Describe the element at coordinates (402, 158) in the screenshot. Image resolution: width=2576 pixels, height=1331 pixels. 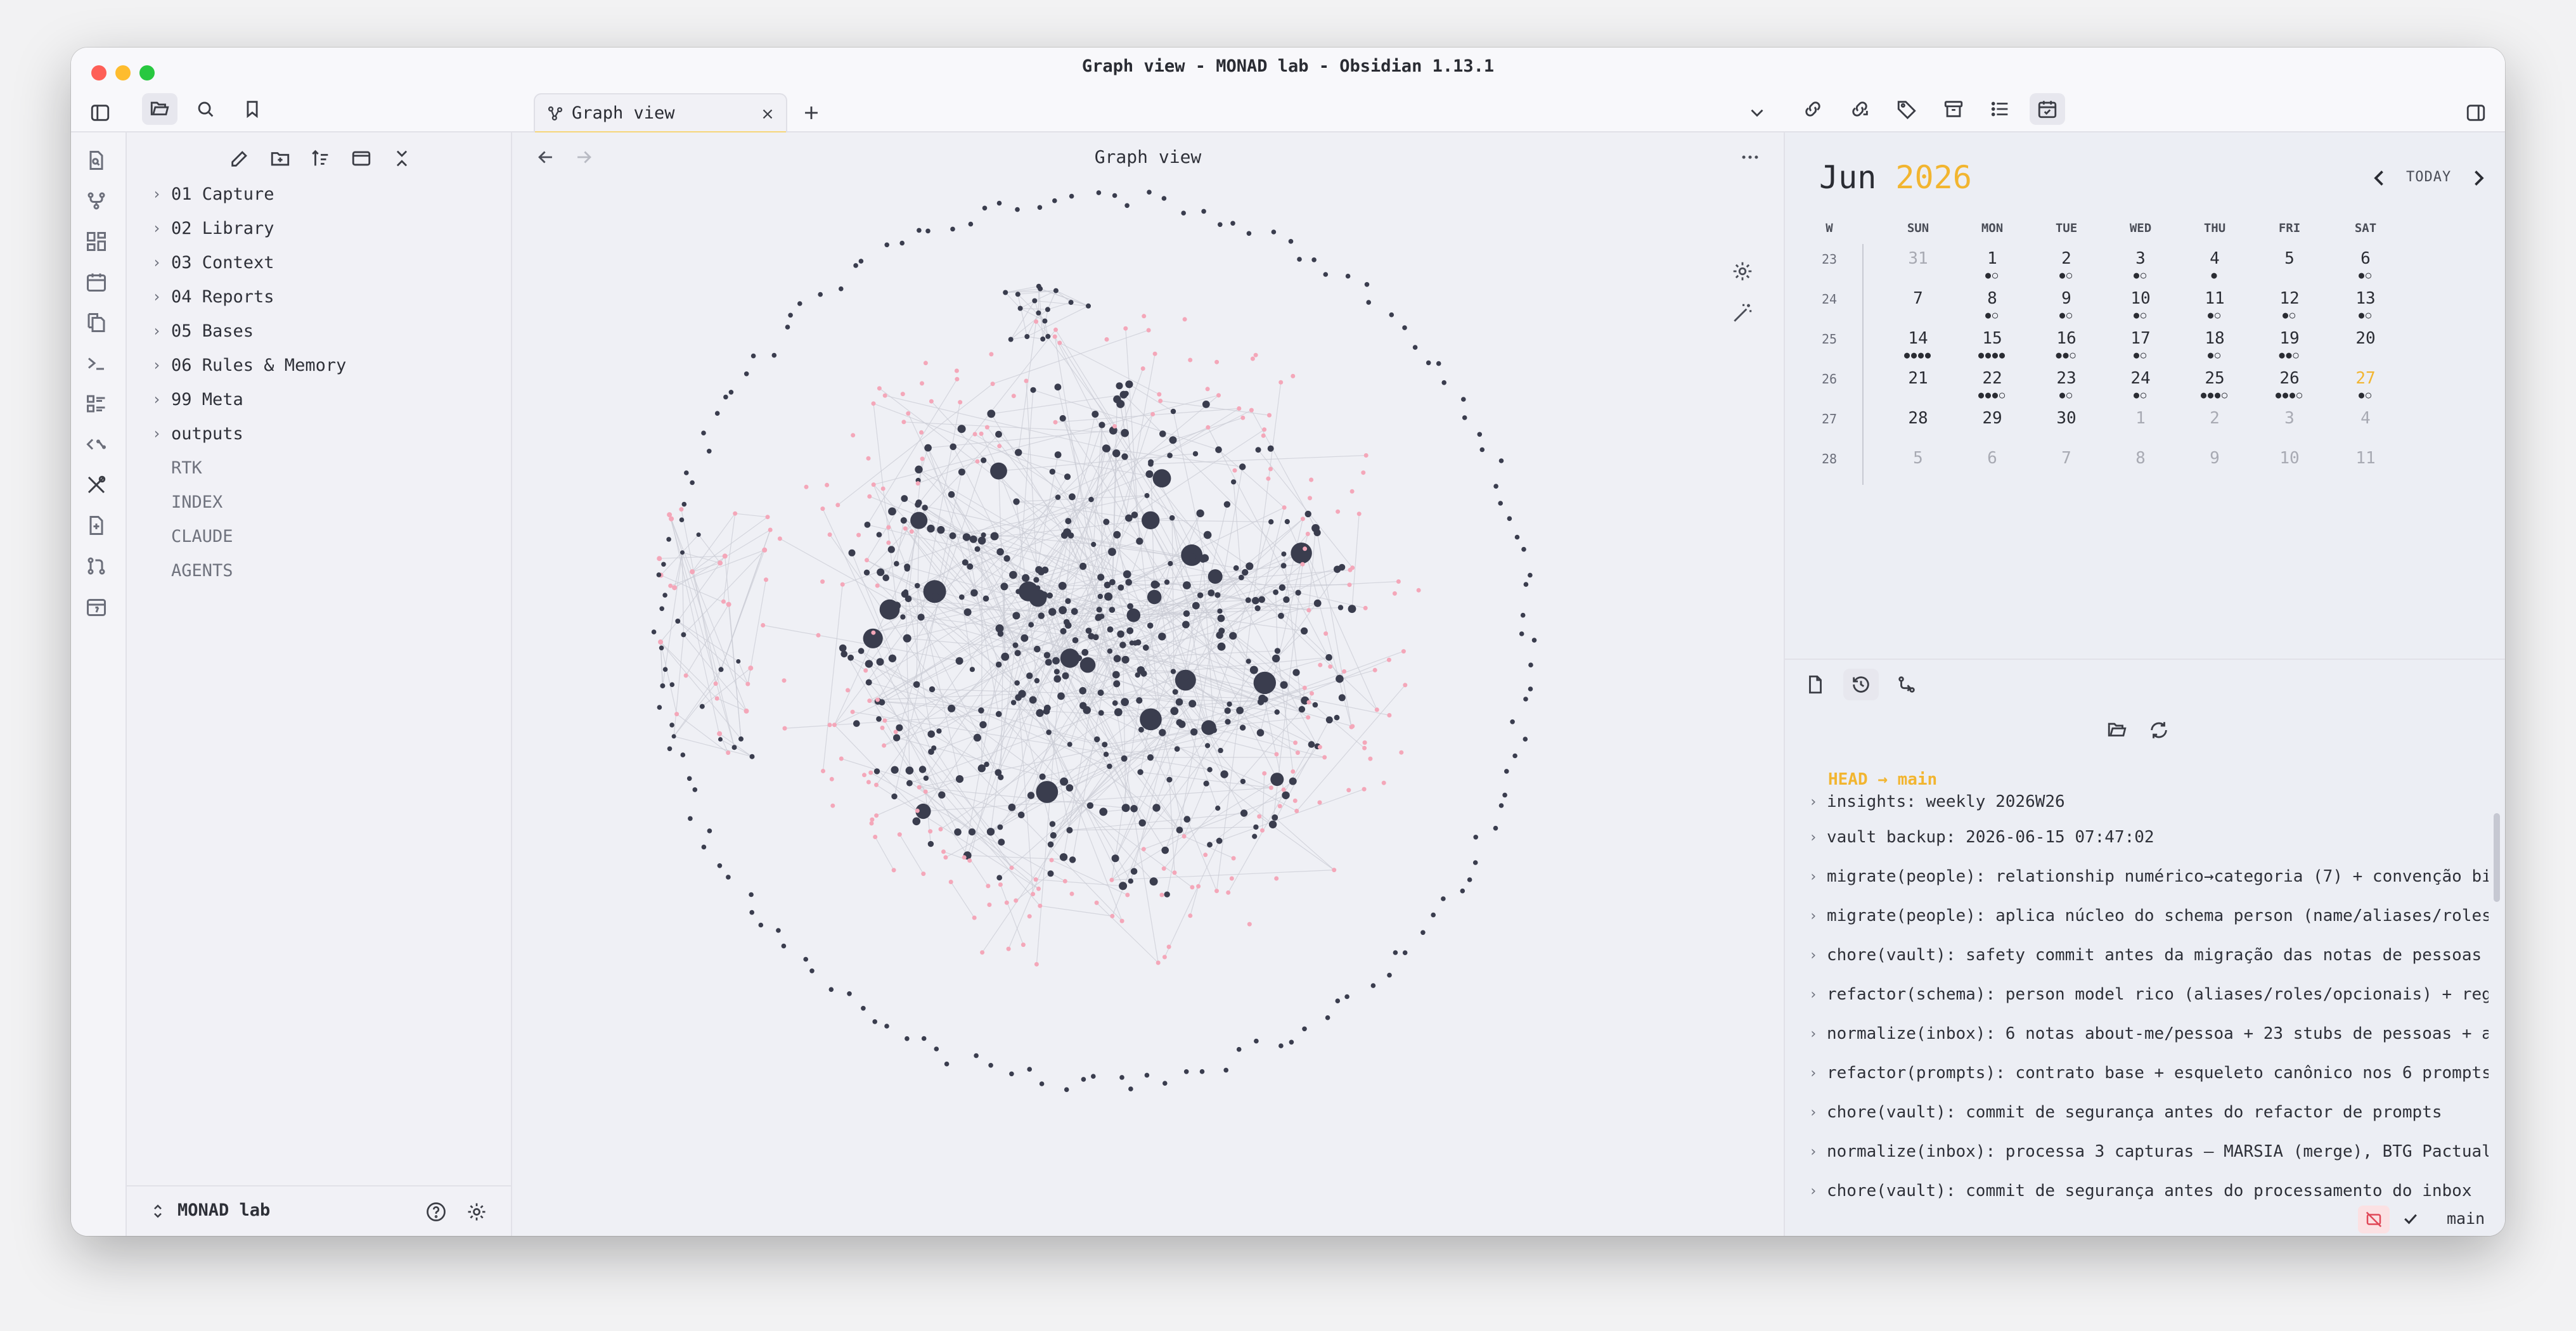
I see `collapse-all-button` at that location.